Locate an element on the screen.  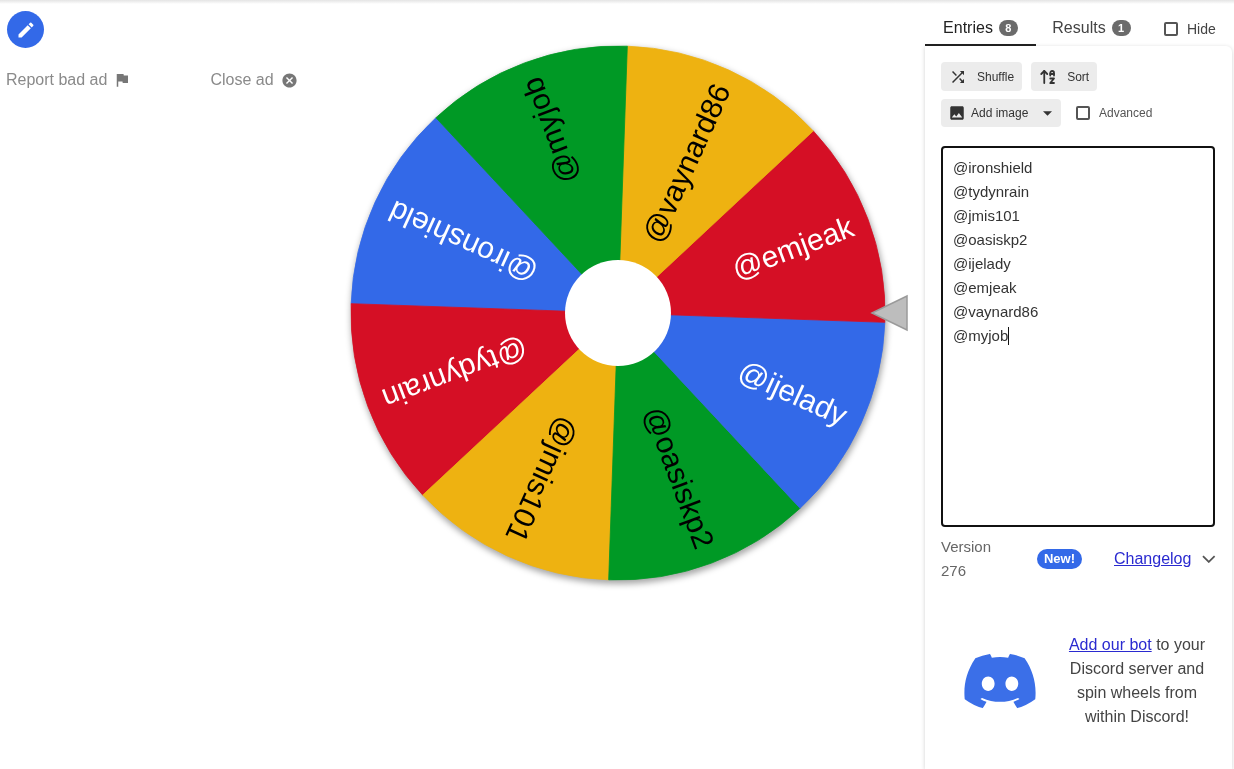
close-ad-link: Close ad is located at coordinates (254, 80).